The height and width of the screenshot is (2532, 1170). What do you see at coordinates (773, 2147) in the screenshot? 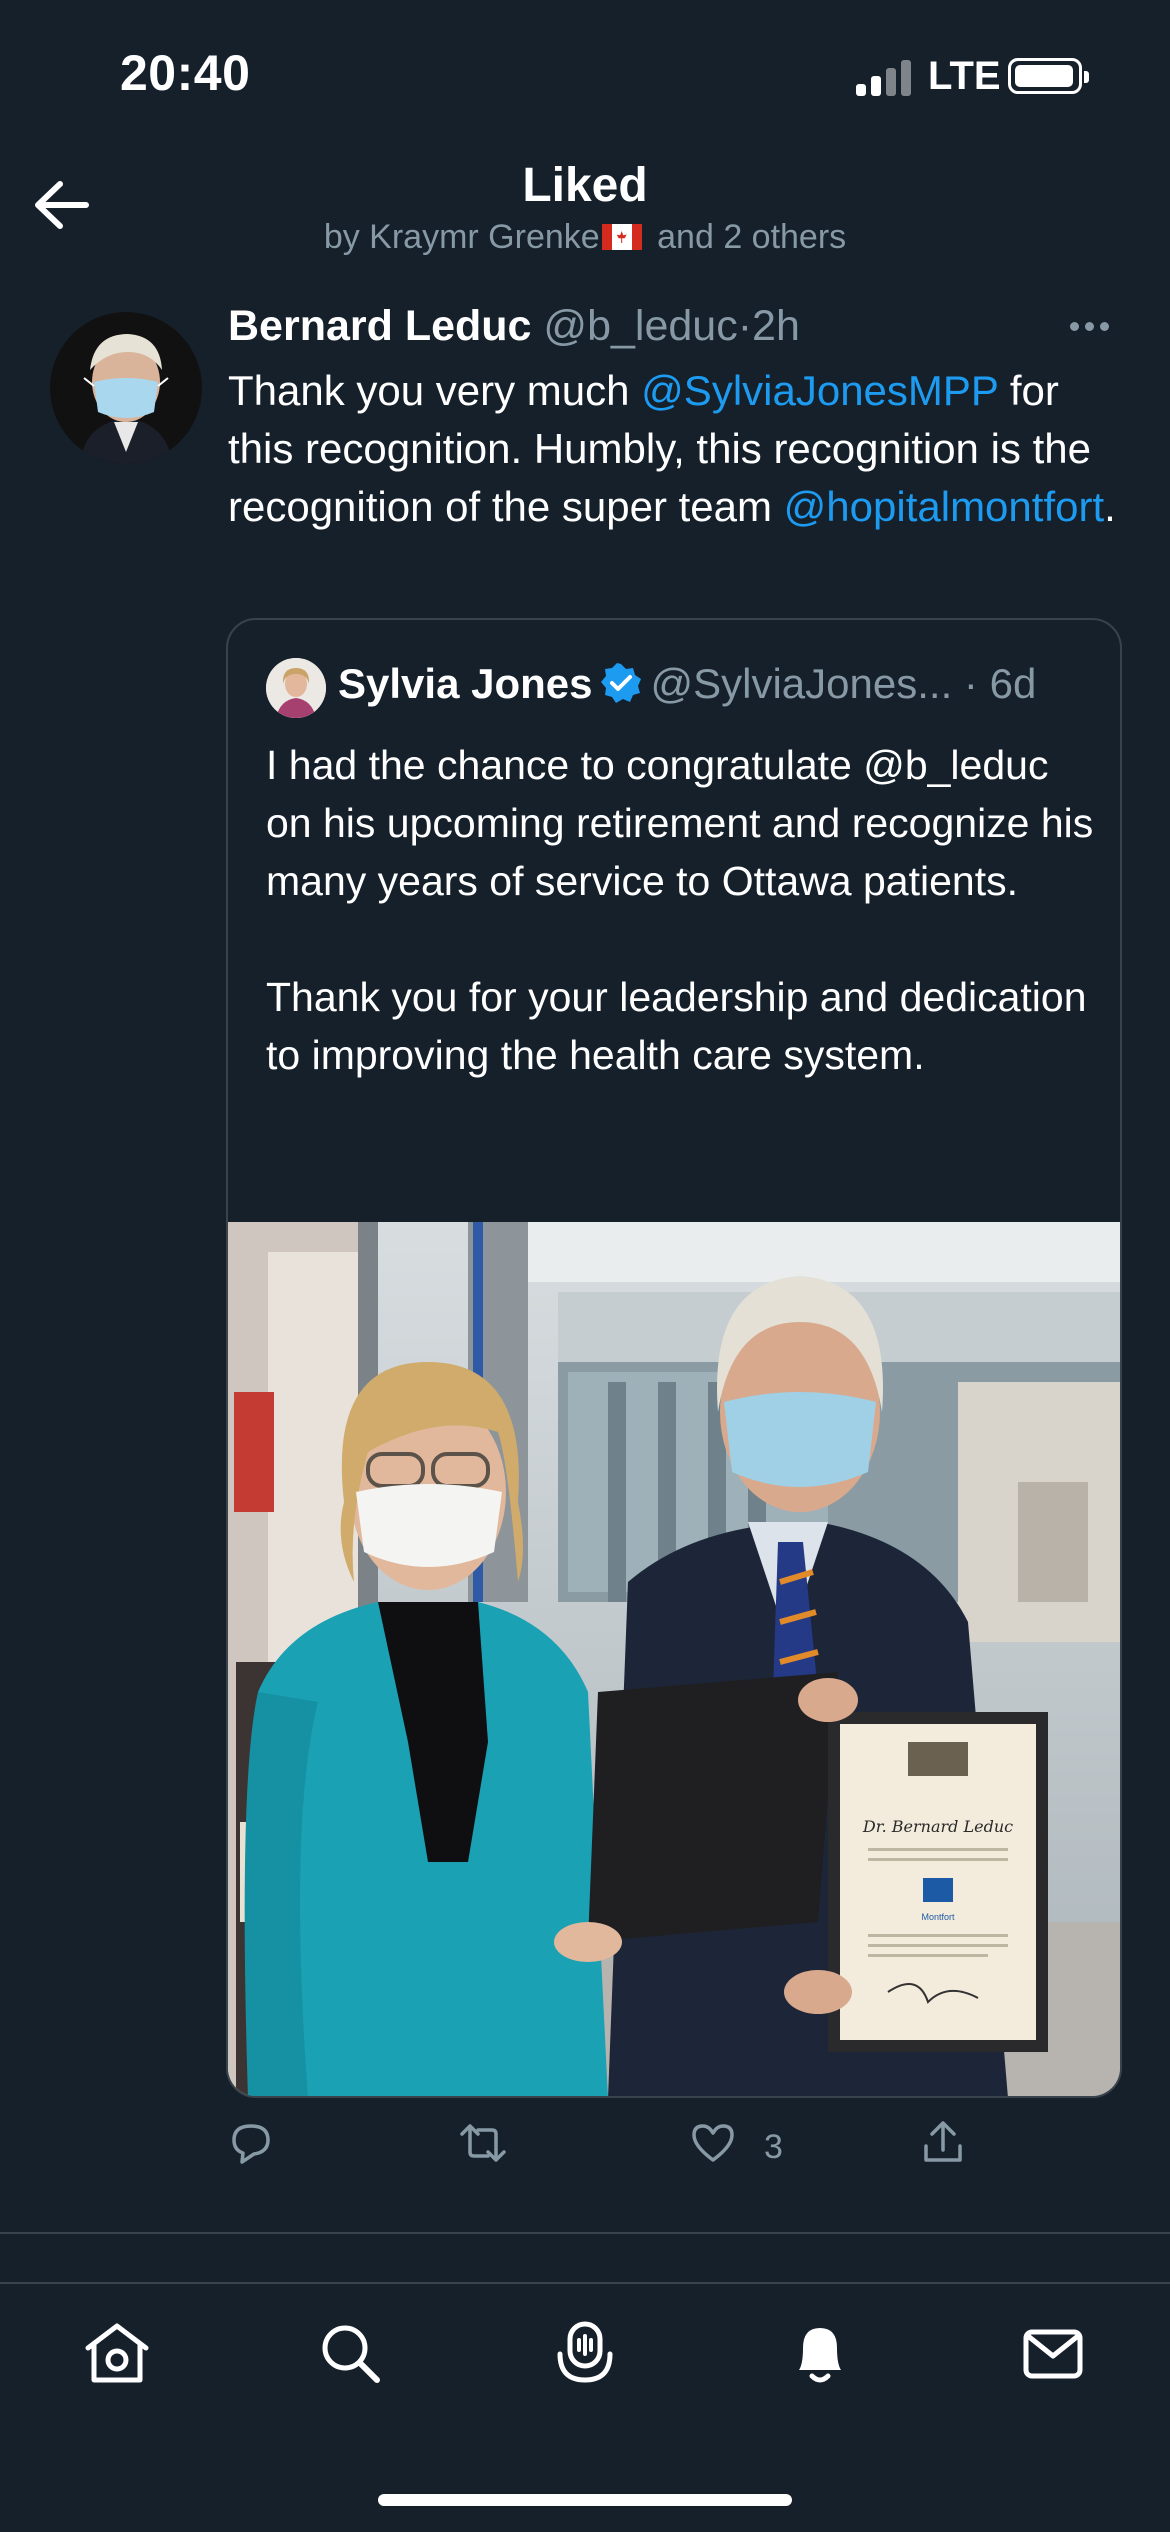
I see `like-count: 3` at bounding box center [773, 2147].